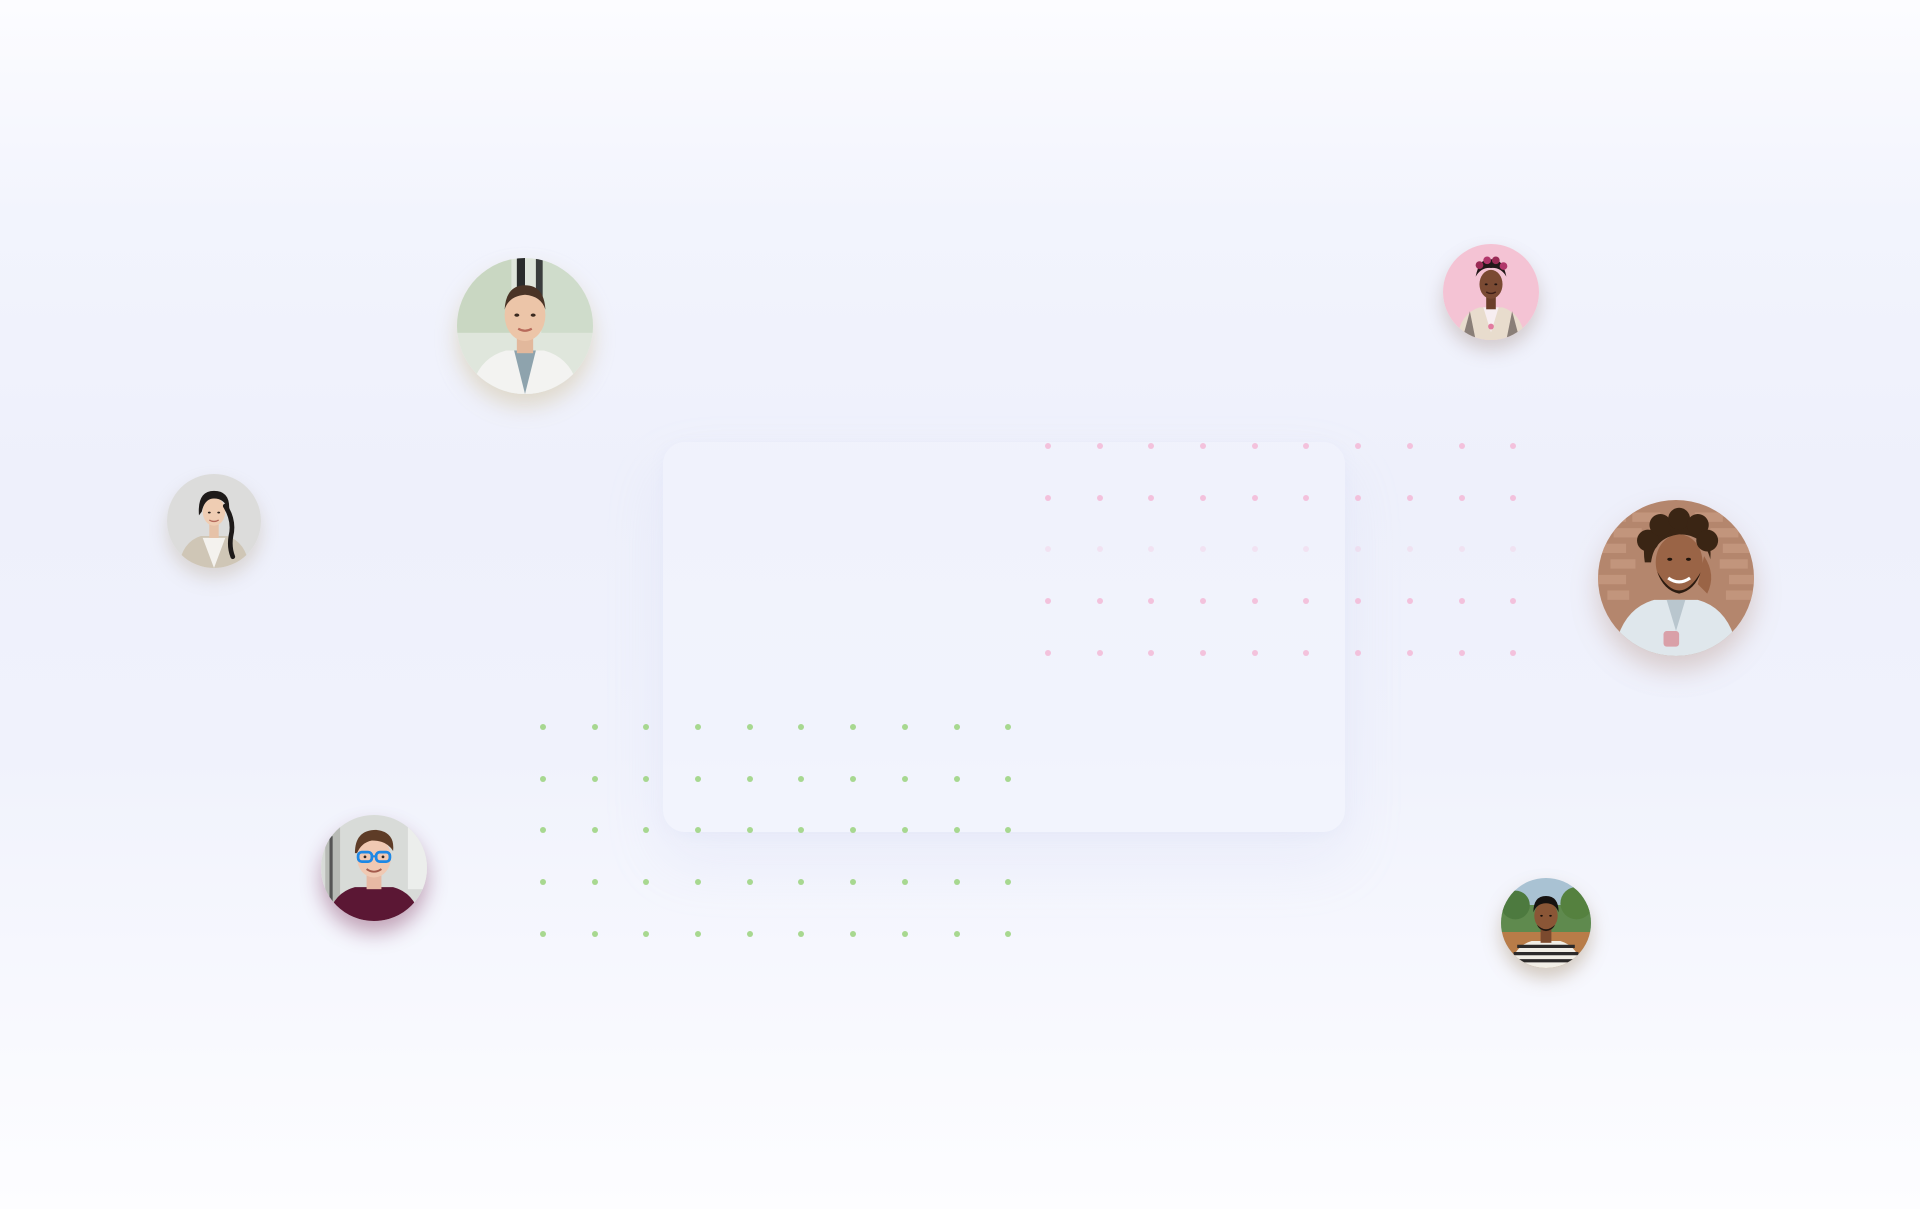  I want to click on avatar-woman-braid, so click(214, 521).